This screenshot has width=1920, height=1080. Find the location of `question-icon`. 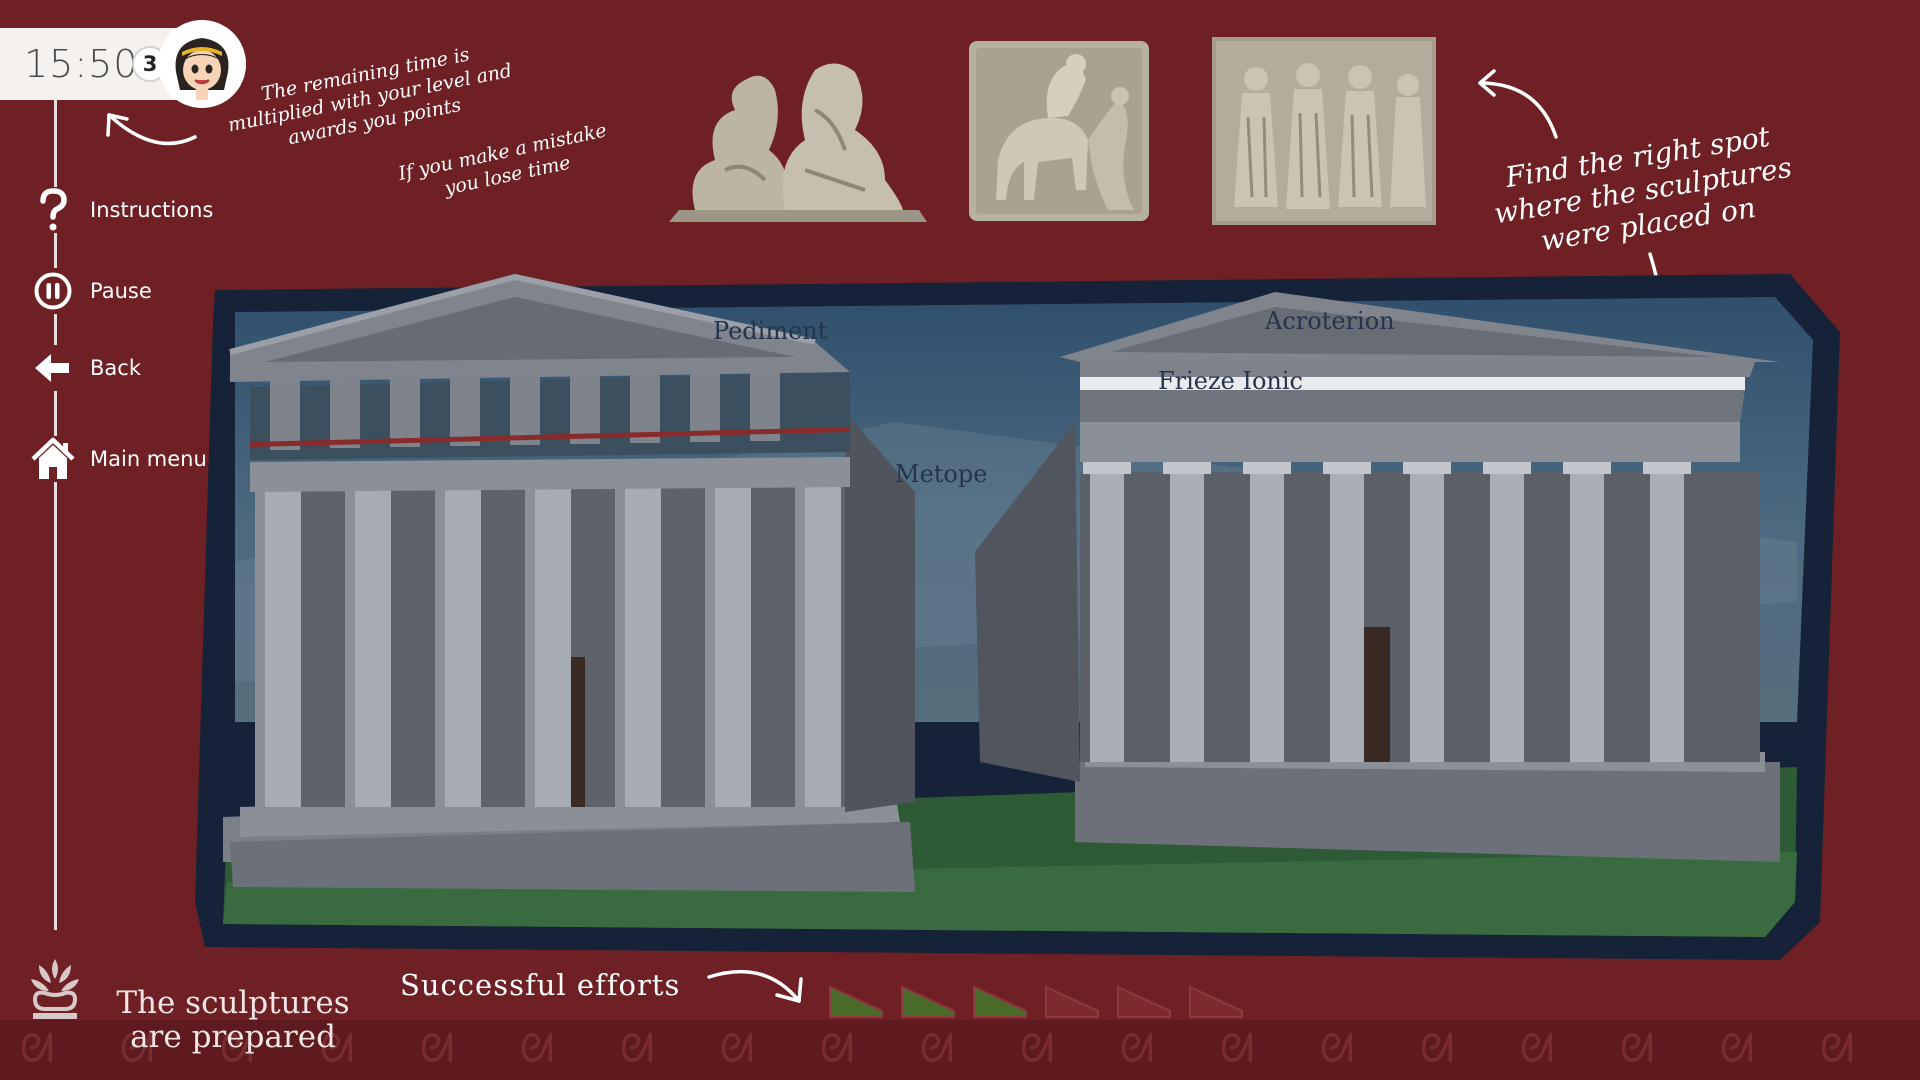

question-icon is located at coordinates (53, 210).